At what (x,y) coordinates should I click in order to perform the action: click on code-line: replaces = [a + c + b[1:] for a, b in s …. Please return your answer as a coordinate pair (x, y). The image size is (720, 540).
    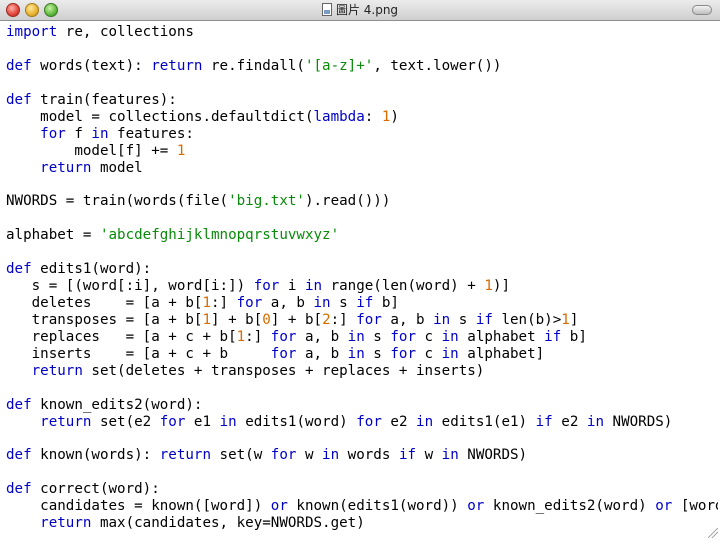
    Looking at the image, I should click on (362, 337).